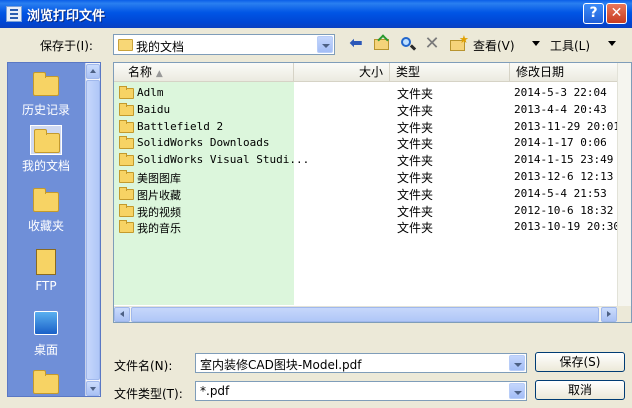  I want to click on scroll-corner, so click(624, 314).